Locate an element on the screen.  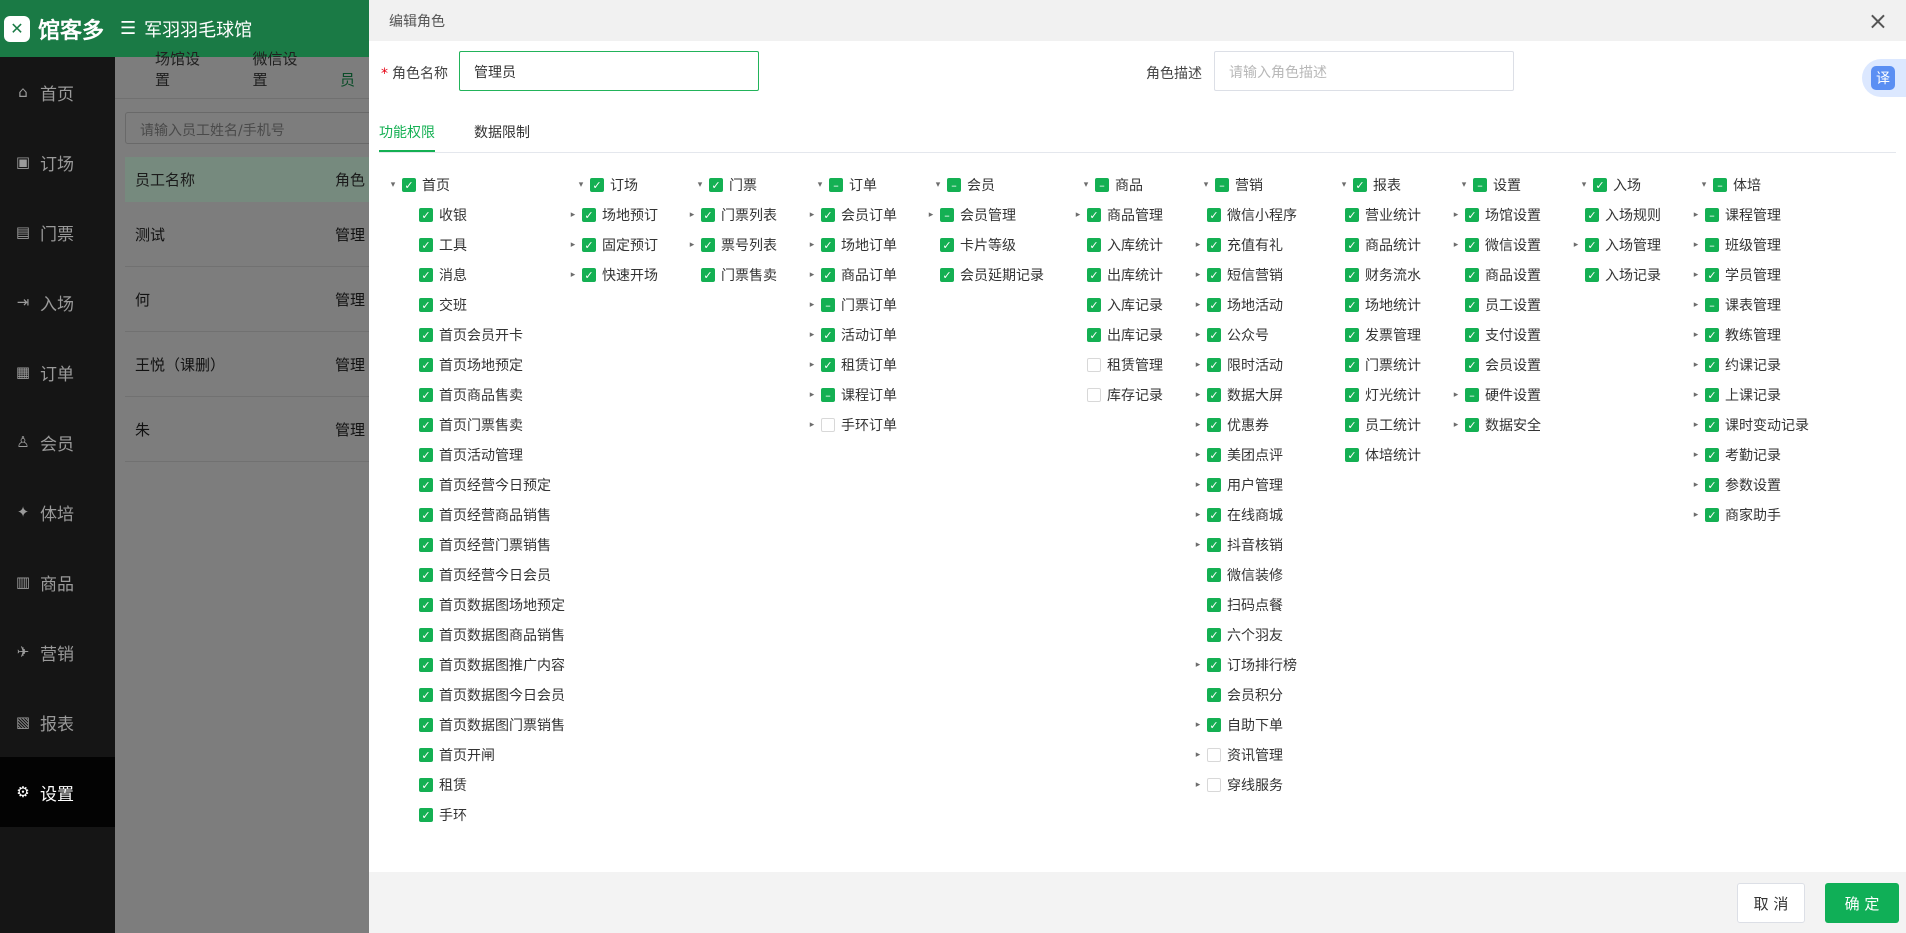
permission-item: ▸ ✓ 短信营销 is located at coordinates (1244, 275).